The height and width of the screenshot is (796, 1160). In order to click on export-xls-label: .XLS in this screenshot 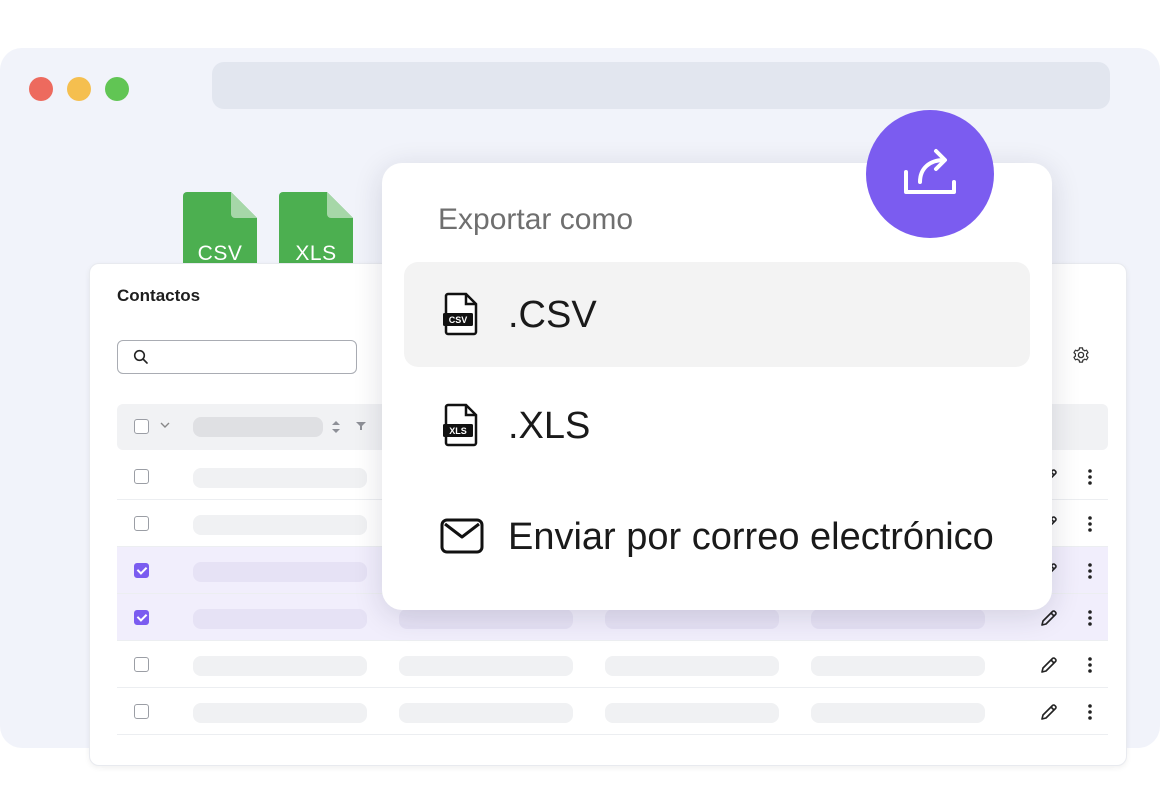, I will do `click(549, 426)`.